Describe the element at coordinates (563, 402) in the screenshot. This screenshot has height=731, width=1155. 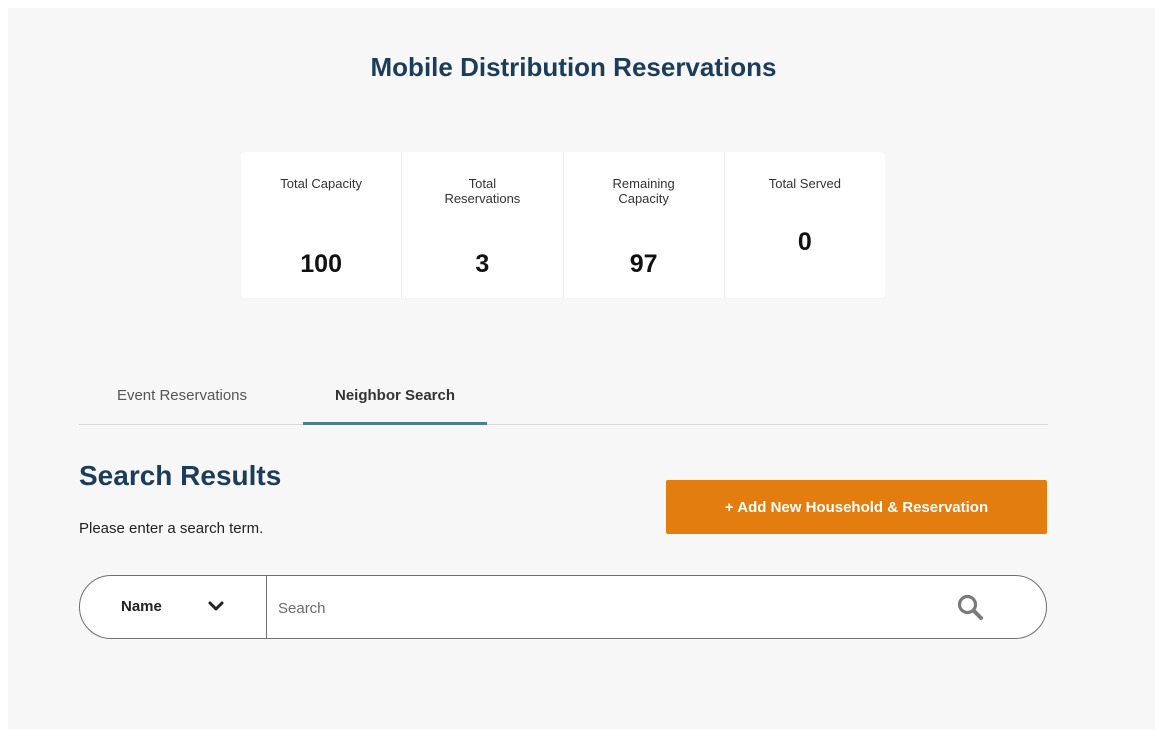
I see `tab-bar: Event Reservations Neighbor Search` at that location.